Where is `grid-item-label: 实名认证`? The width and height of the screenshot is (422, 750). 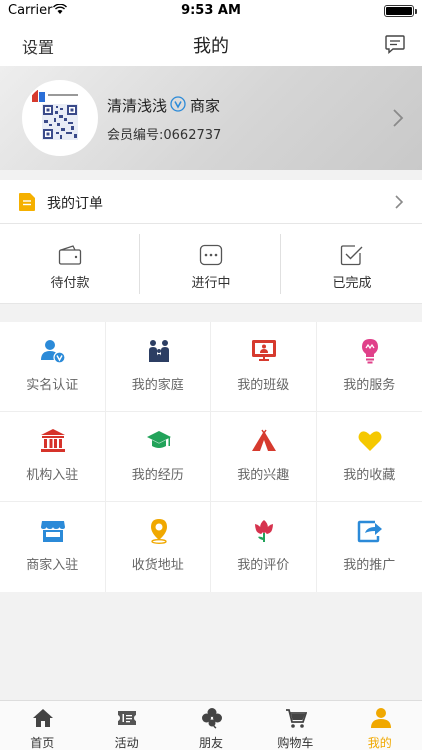 grid-item-label: 实名认证 is located at coordinates (52, 385).